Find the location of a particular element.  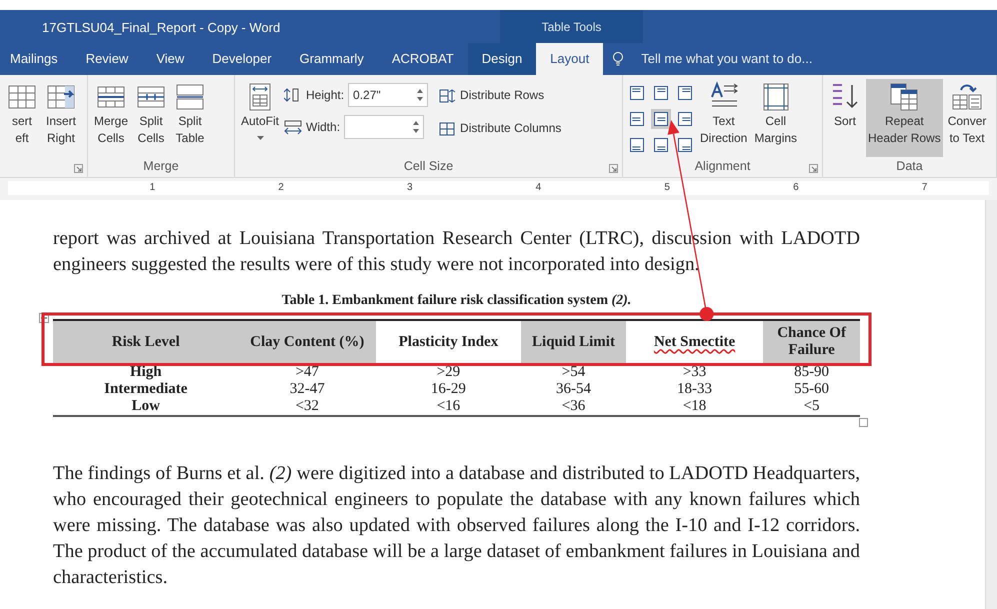

ribbon-tab: ACROBAT is located at coordinates (423, 59).